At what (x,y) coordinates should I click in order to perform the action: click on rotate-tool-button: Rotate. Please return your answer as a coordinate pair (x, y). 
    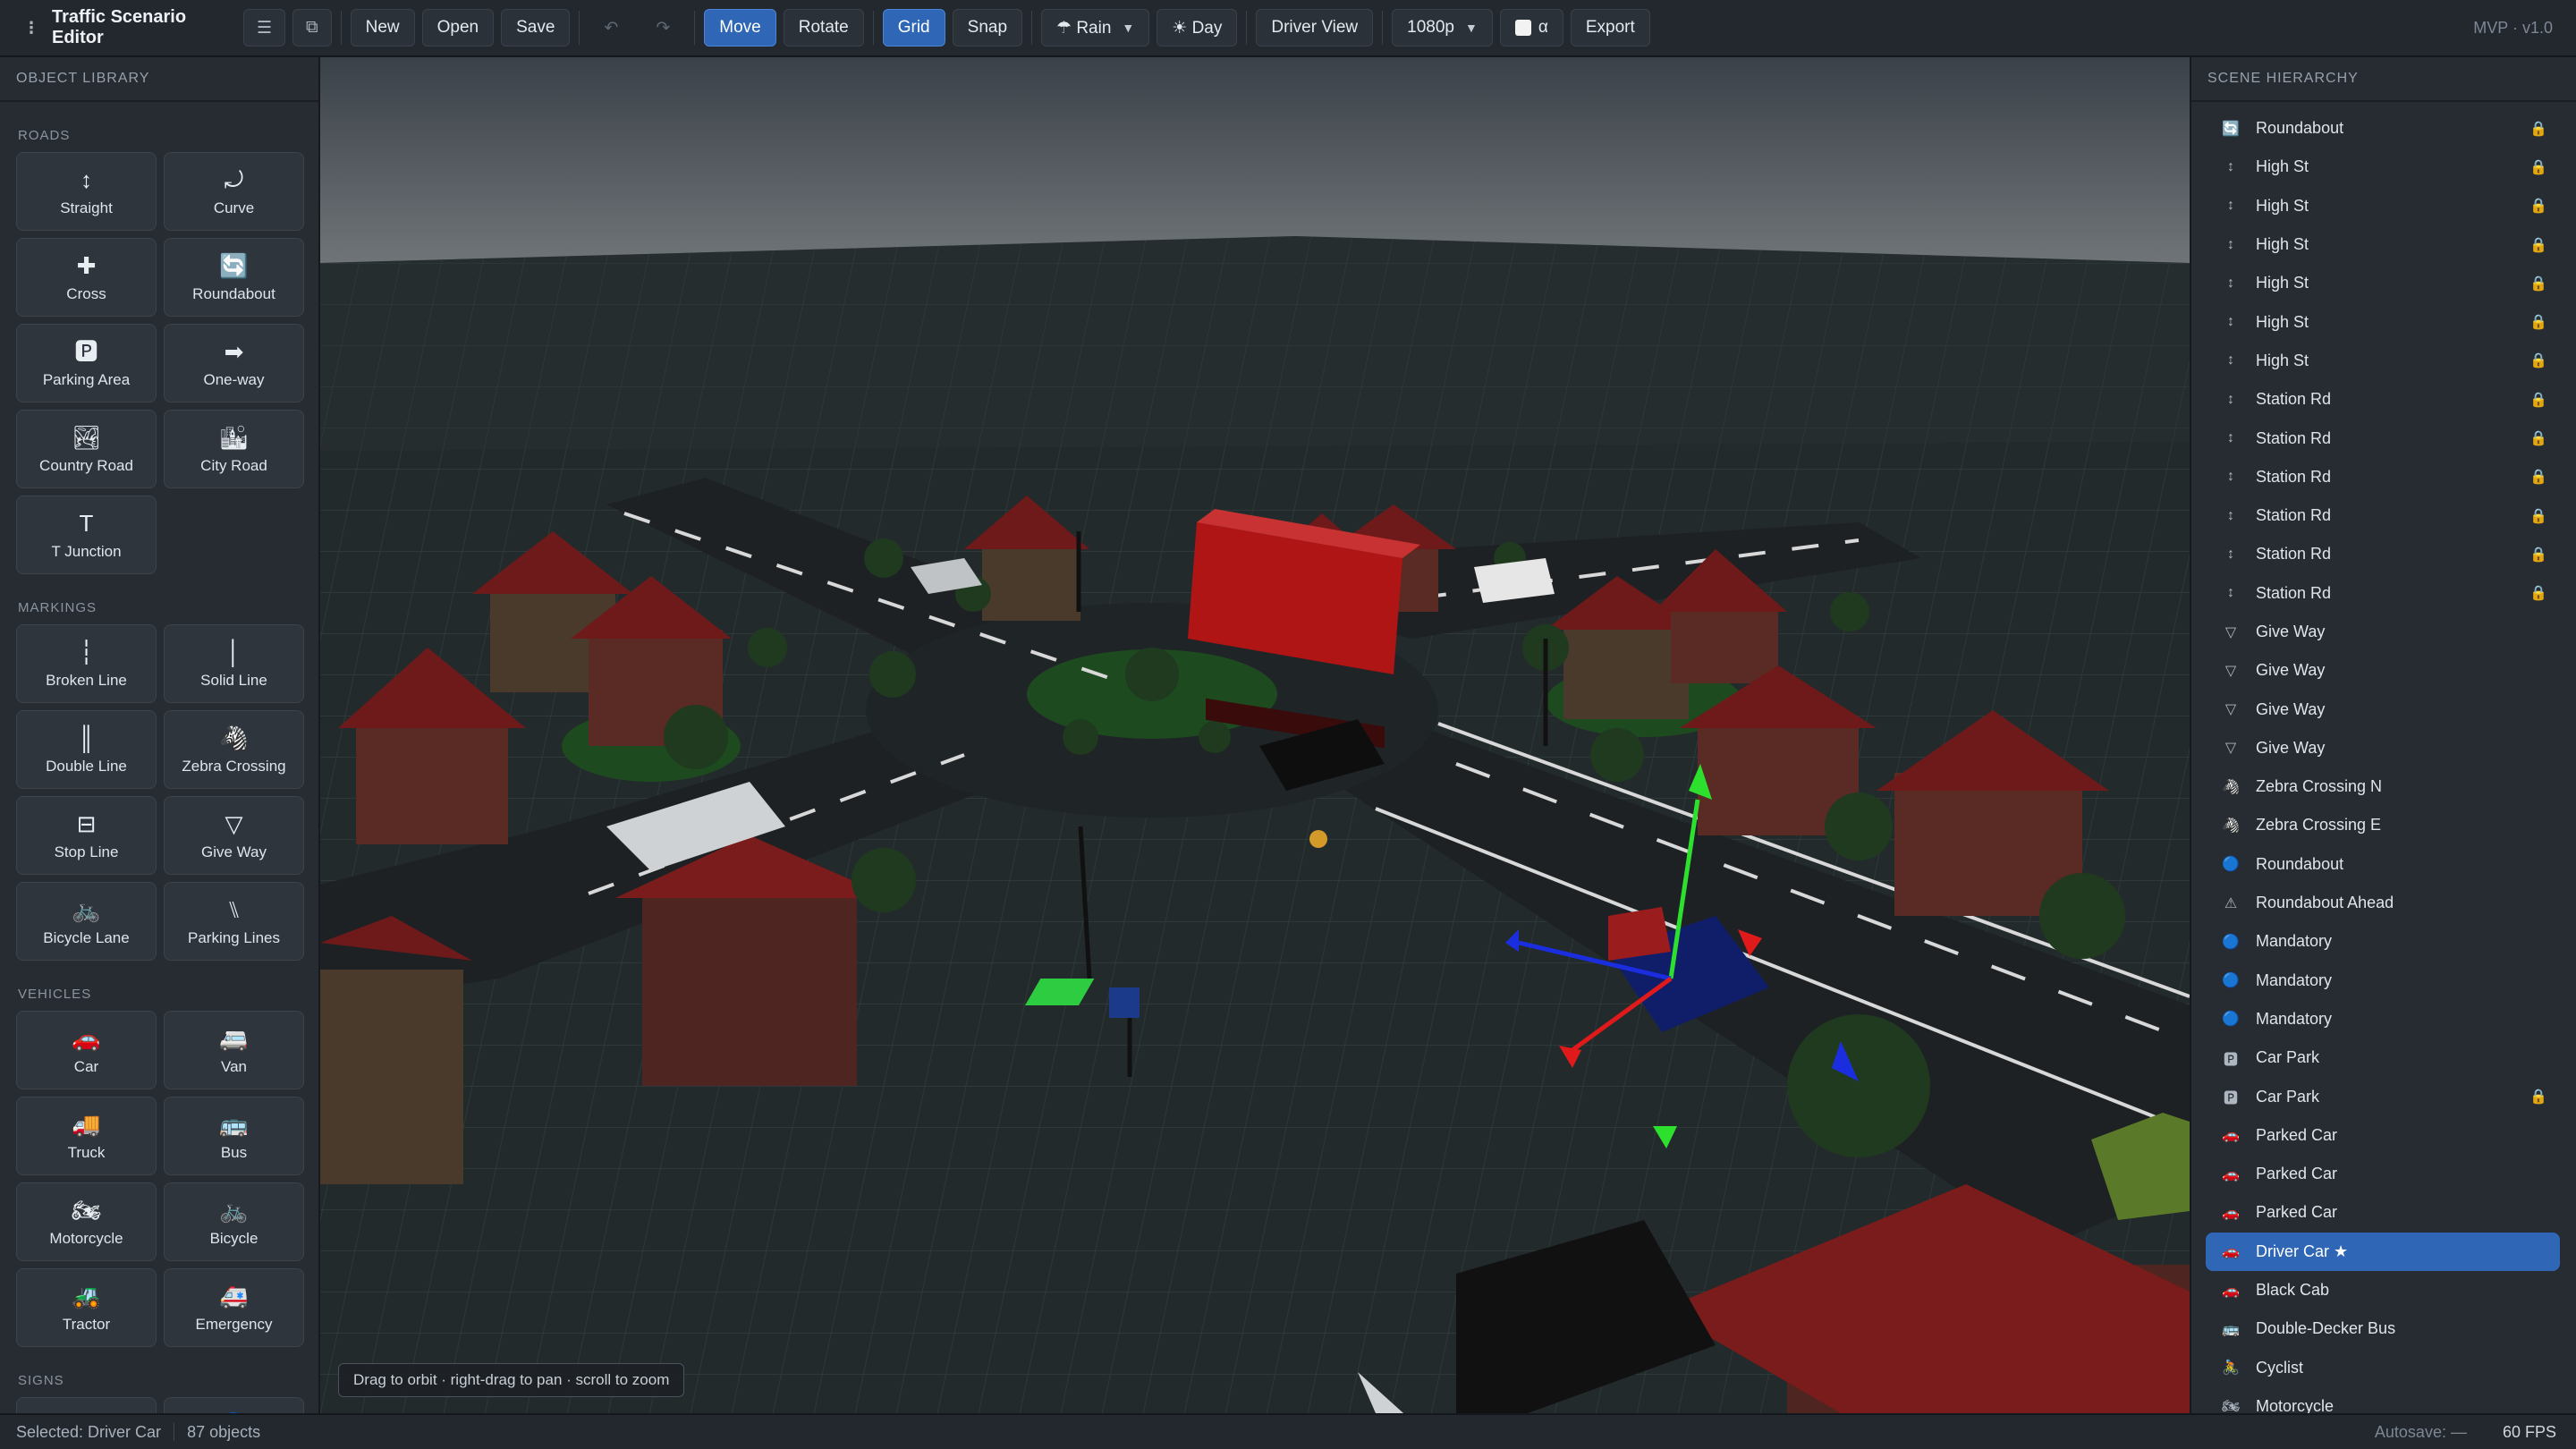
    Looking at the image, I should click on (823, 28).